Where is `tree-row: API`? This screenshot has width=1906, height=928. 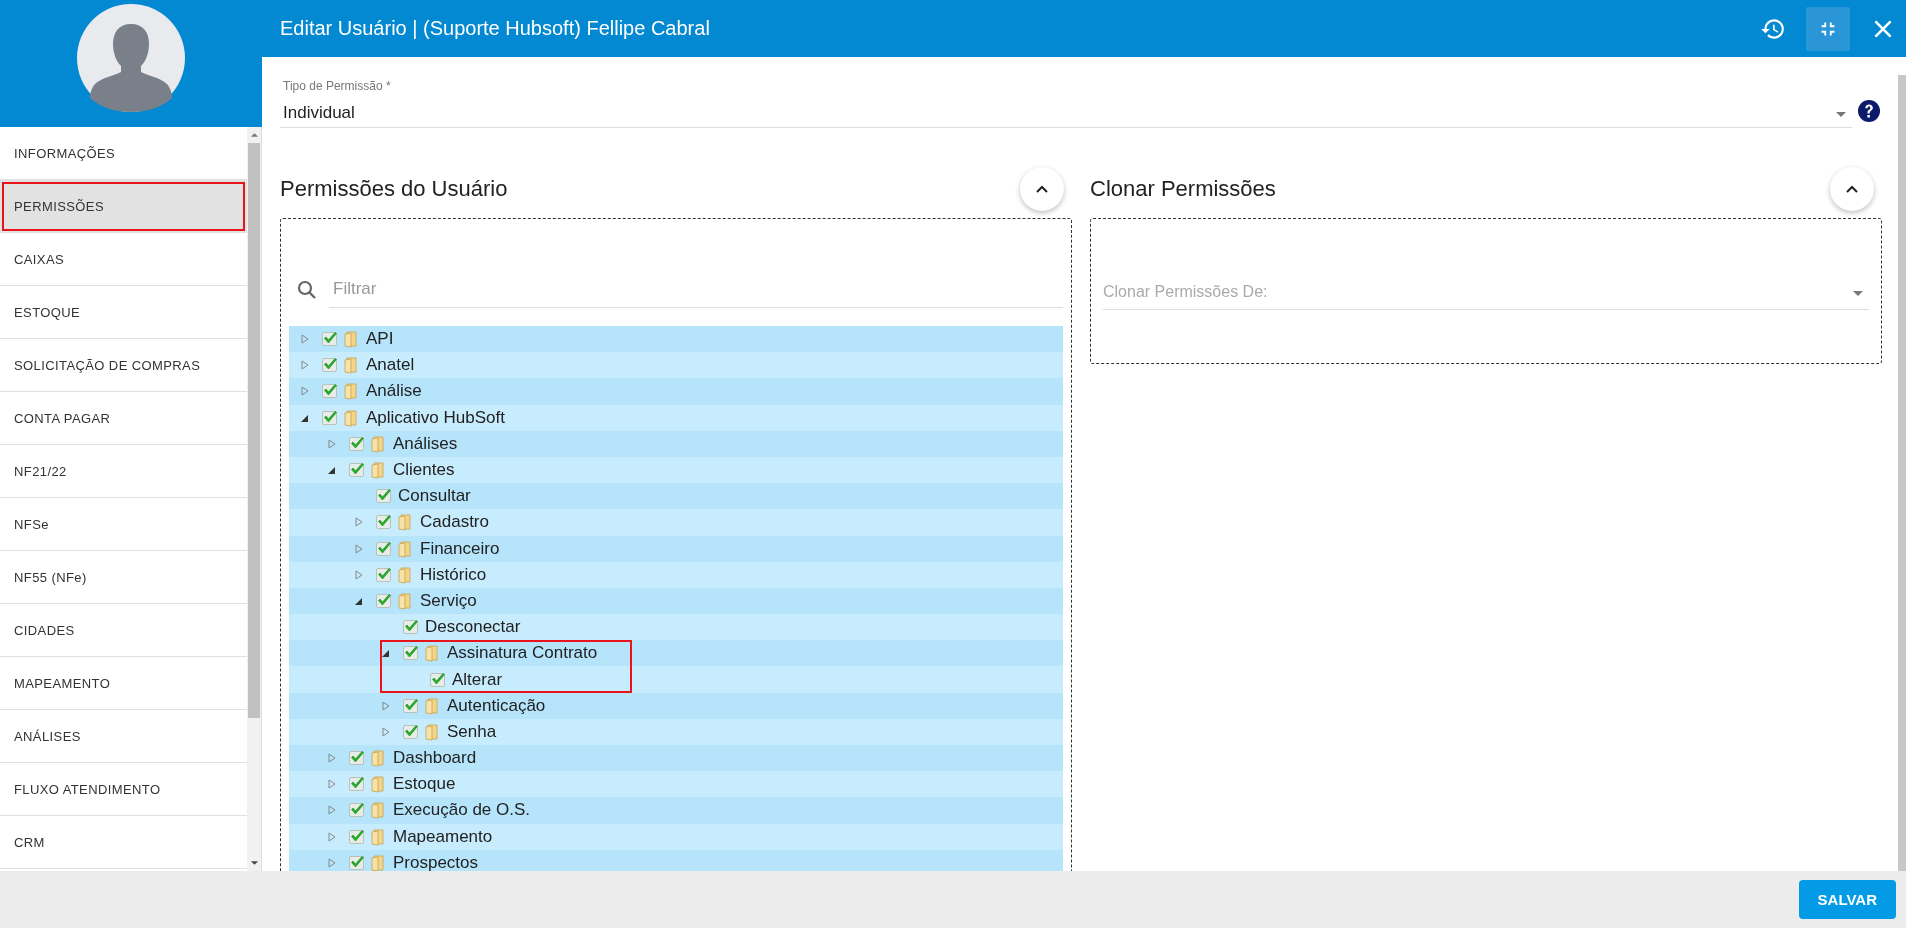
tree-row: API is located at coordinates (676, 339).